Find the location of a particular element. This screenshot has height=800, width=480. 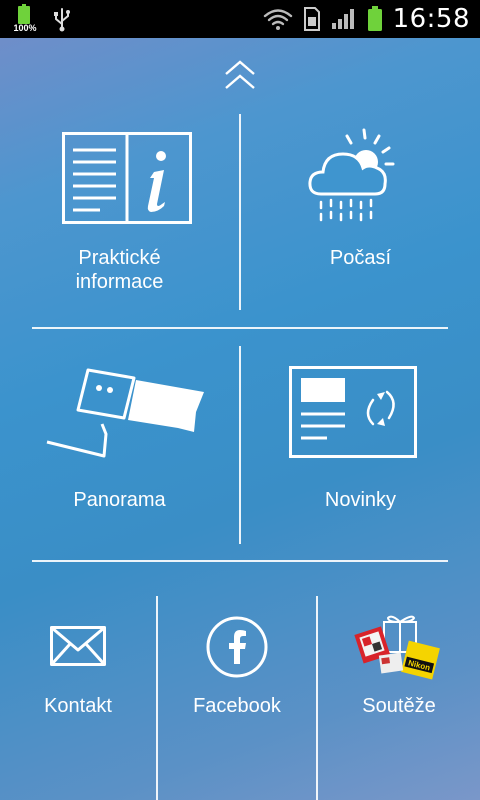

tile-label: Soutěže is located at coordinates (399, 706).